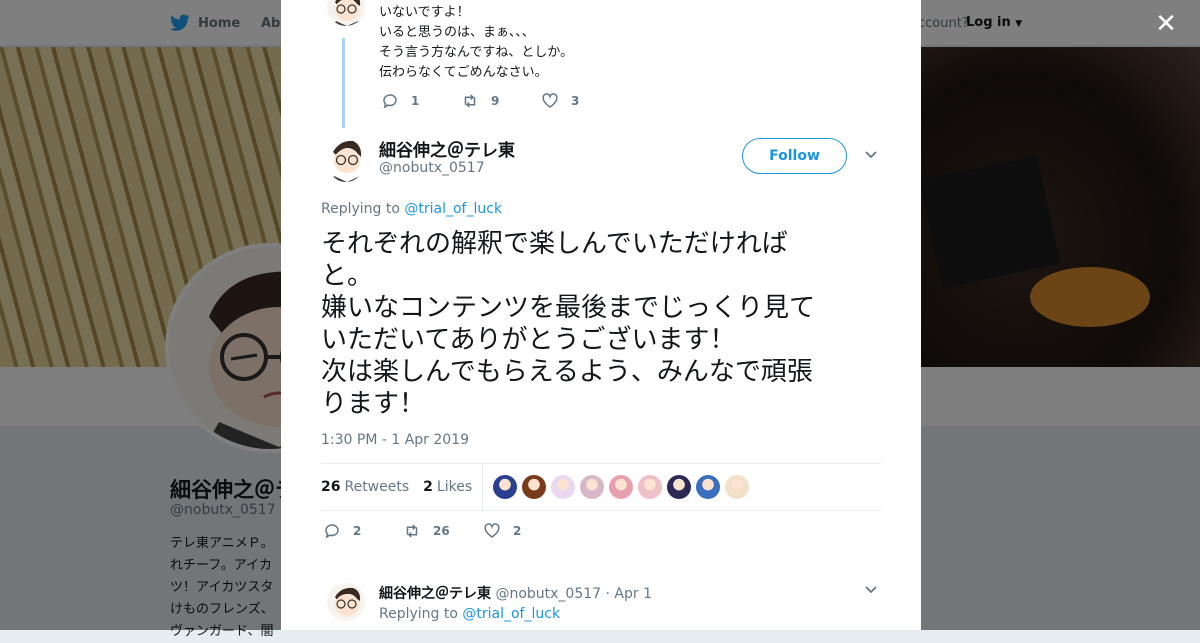  What do you see at coordinates (435, 594) in the screenshot?
I see `reply-author-name: 細谷伸之＠テレ東` at bounding box center [435, 594].